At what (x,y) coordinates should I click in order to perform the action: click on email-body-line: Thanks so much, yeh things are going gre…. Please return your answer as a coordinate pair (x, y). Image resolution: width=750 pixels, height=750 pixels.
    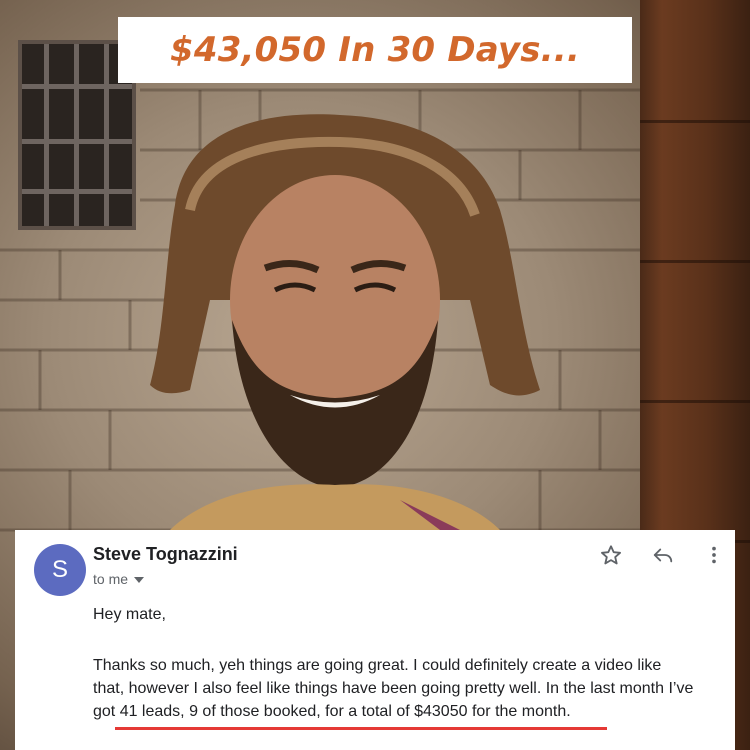
    Looking at the image, I should click on (377, 665).